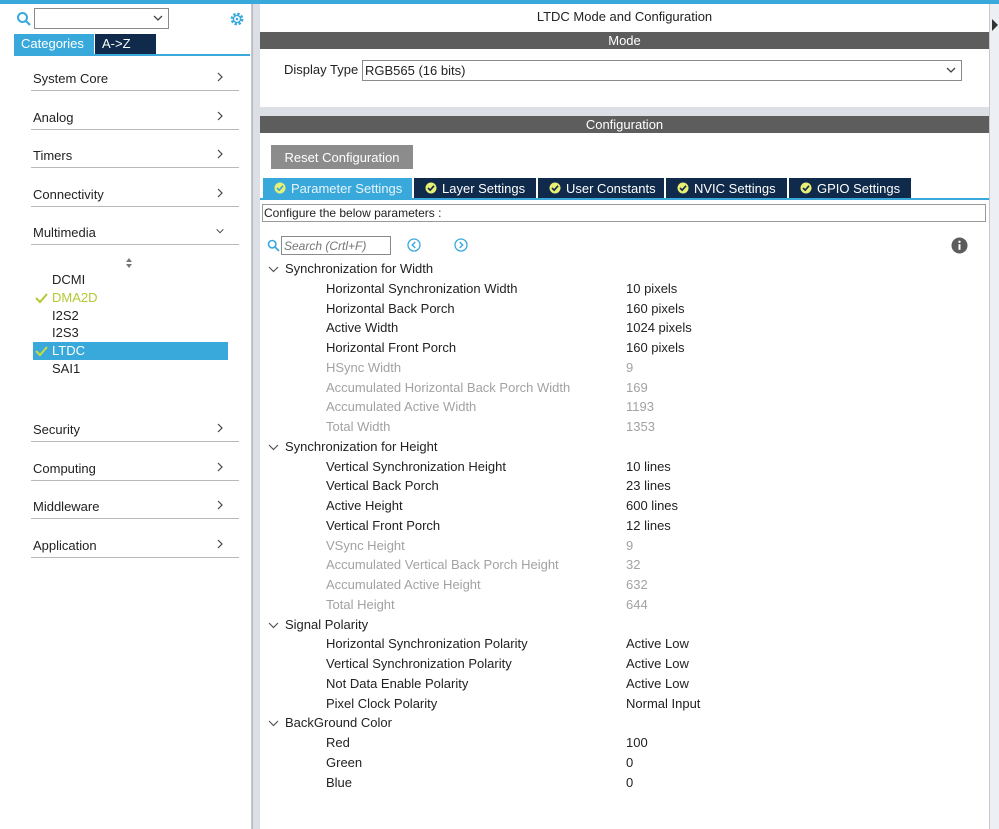 The image size is (999, 829). Describe the element at coordinates (651, 783) in the screenshot. I see `param-row: Blue 0` at that location.